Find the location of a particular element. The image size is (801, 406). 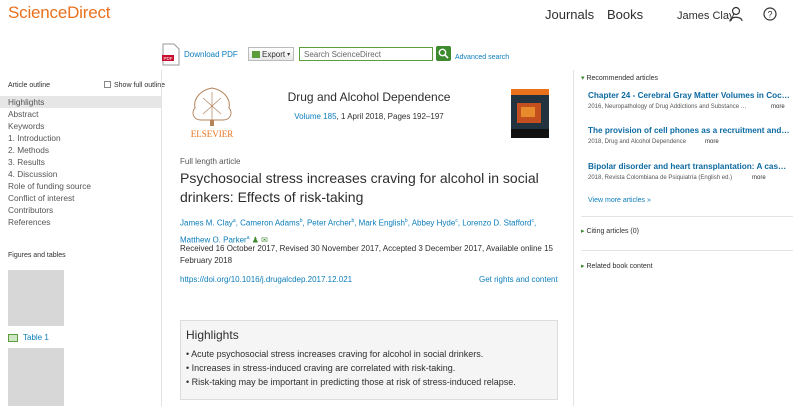

volume-details: , 1 April 2018, Pages 192–197 is located at coordinates (390, 116).